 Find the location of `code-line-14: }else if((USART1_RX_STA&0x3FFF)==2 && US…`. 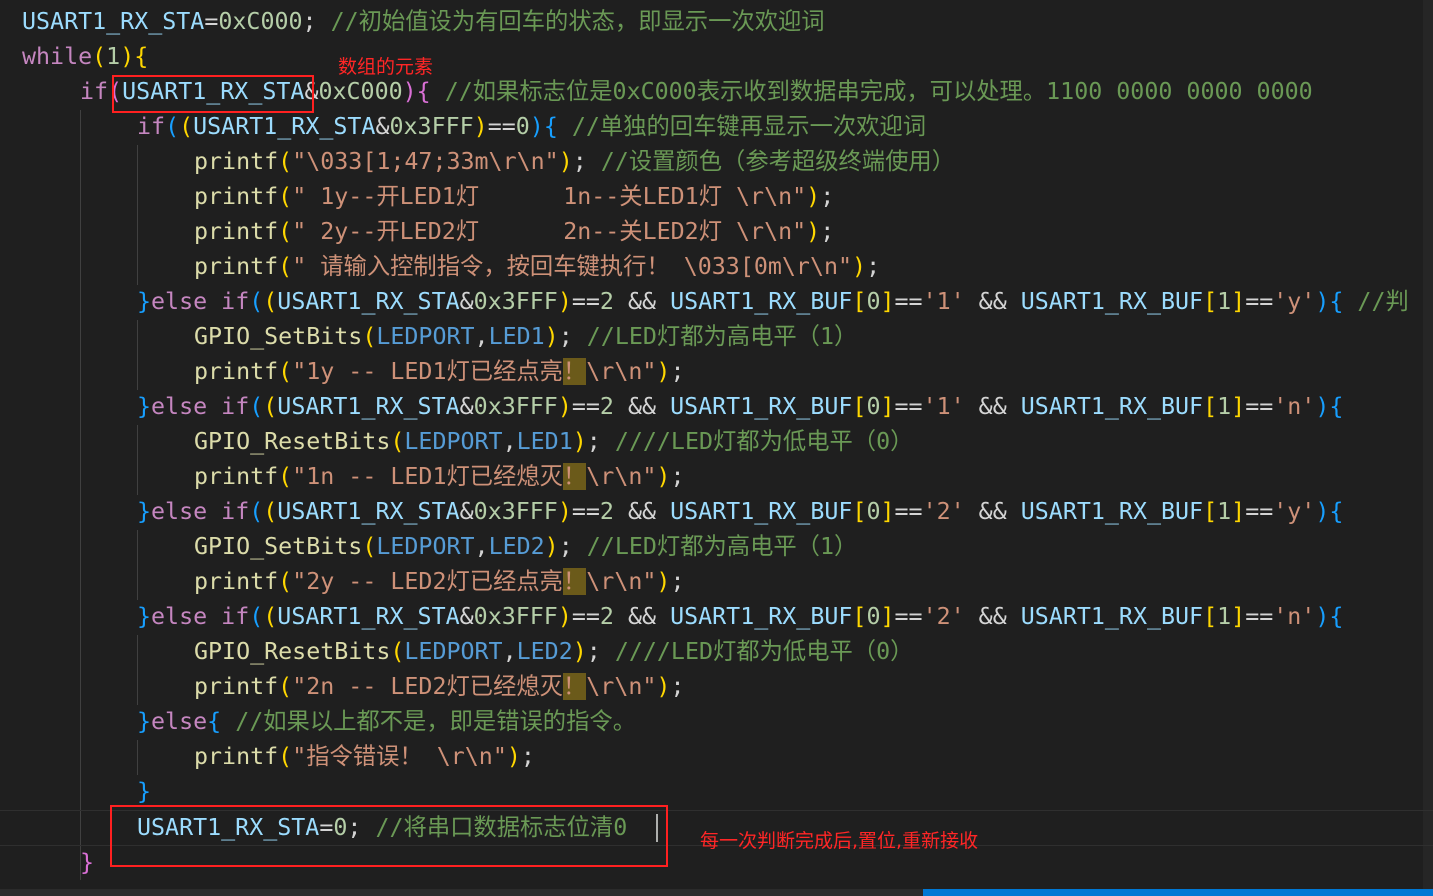

code-line-14: }else if((USART1_RX_STA&0x3FFF)==2 && US… is located at coordinates (740, 511).